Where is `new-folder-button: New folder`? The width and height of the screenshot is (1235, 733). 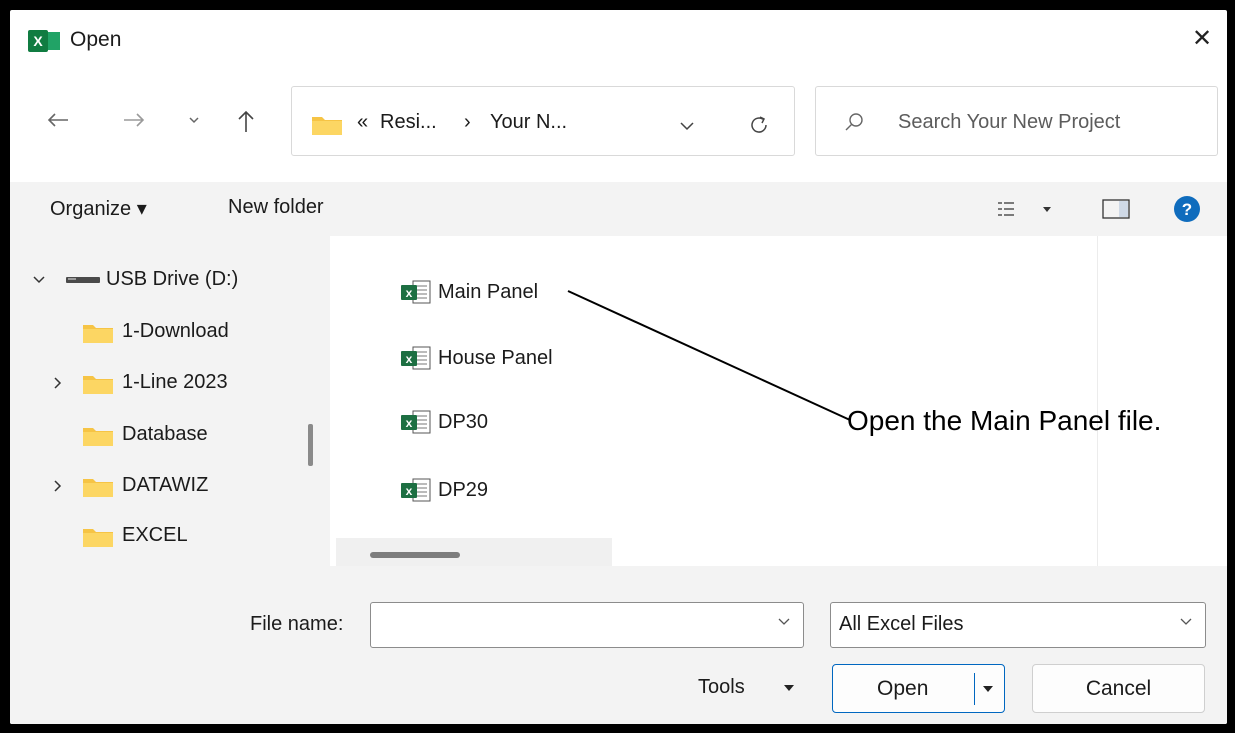 new-folder-button: New folder is located at coordinates (276, 207).